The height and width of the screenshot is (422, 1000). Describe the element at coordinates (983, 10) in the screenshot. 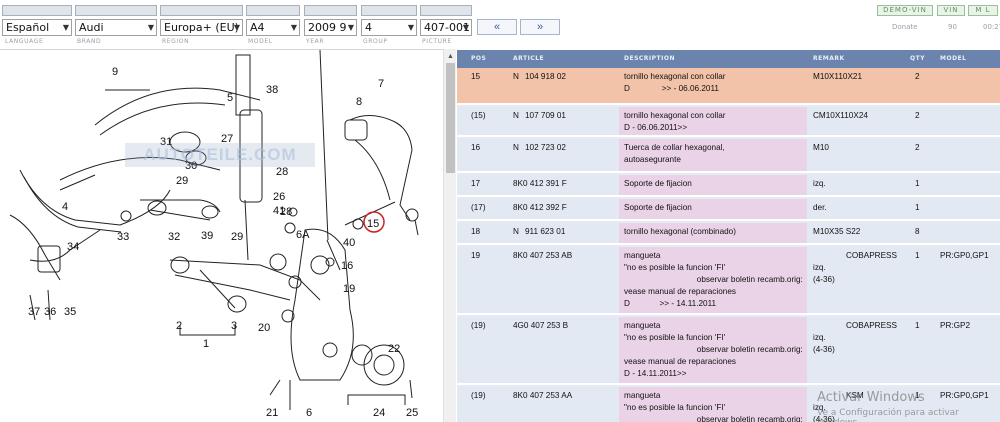

I see `ml-button: M L` at that location.